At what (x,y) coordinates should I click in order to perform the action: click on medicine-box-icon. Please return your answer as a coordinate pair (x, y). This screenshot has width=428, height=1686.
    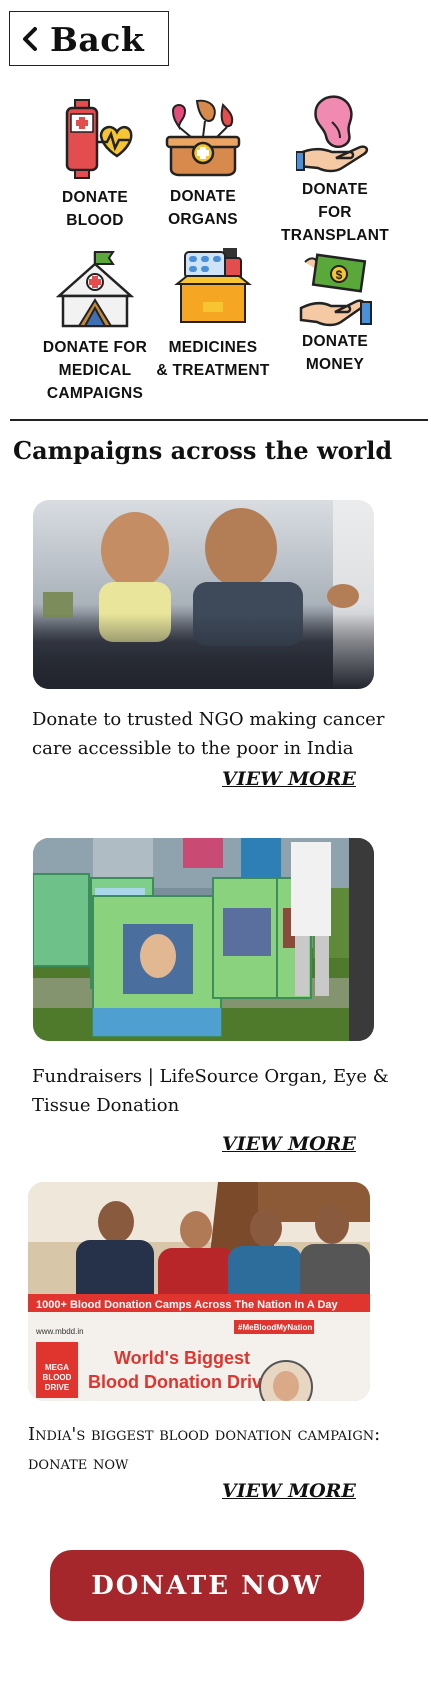
    Looking at the image, I should click on (213, 285).